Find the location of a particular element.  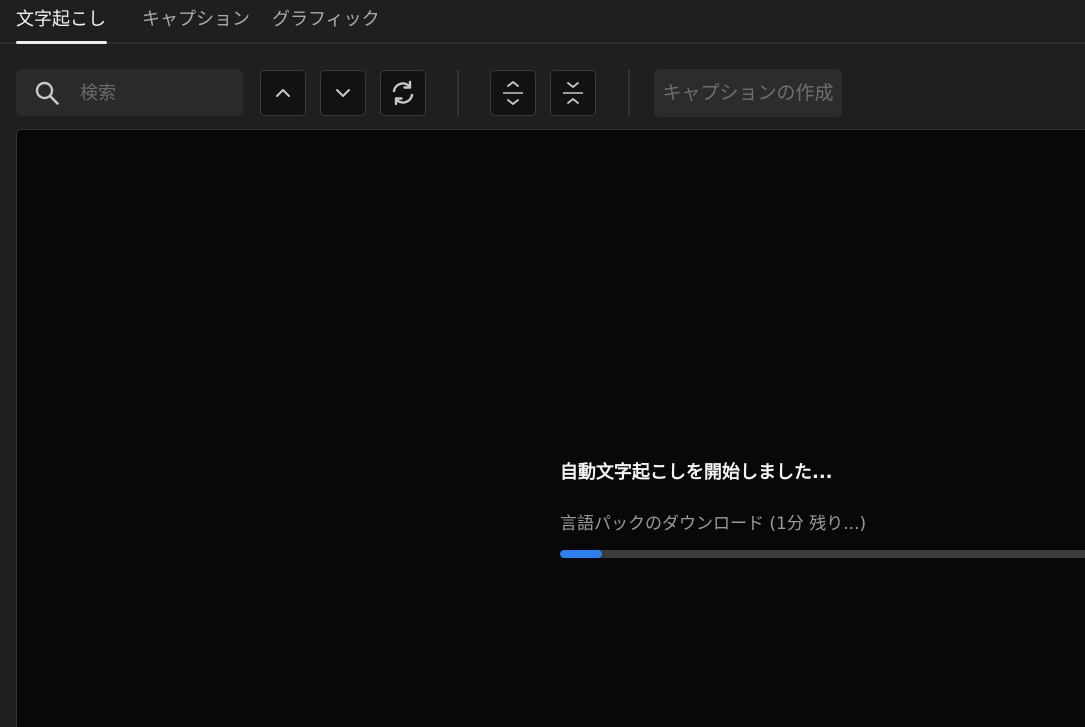

progress-bar-fill is located at coordinates (581, 554).